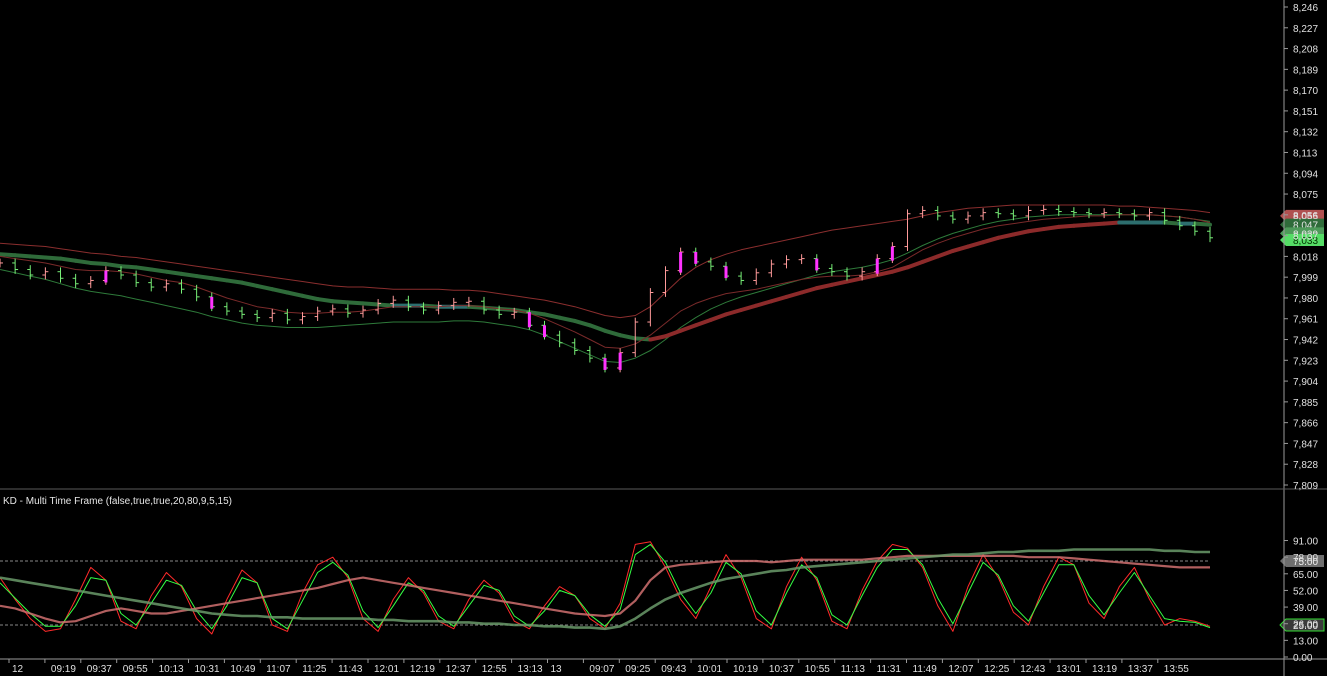 This screenshot has height=676, width=1327. Describe the element at coordinates (171, 669) in the screenshot. I see `time-tick-label: 10:13` at that location.